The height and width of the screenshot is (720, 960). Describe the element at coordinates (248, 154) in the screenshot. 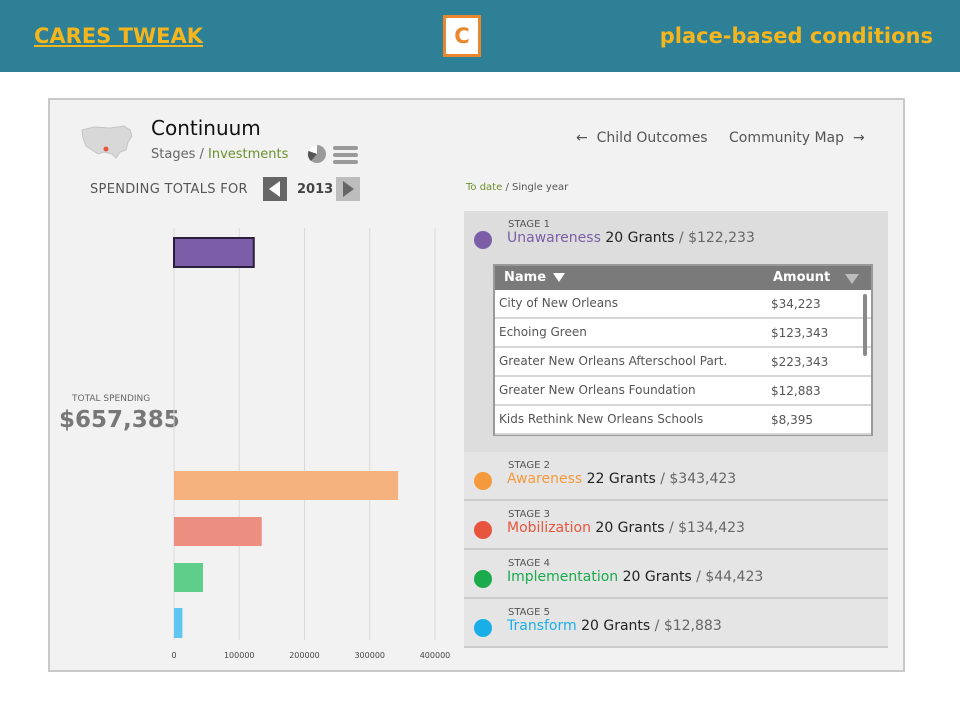

I see `investments-link: Investments` at that location.